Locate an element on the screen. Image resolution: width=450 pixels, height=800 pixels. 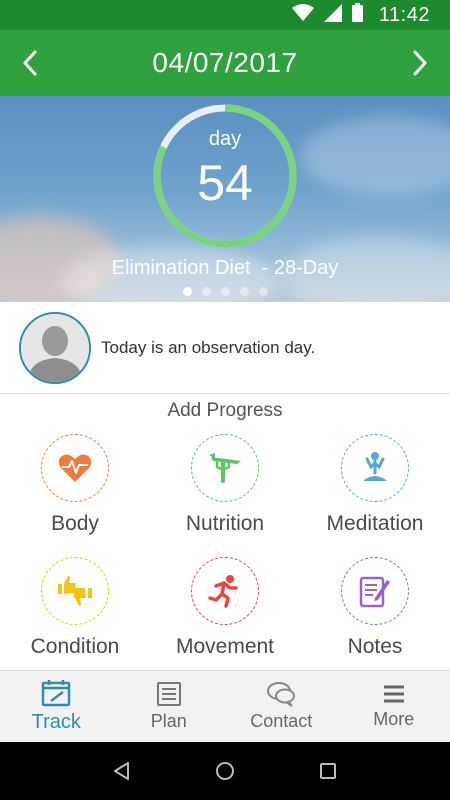
chat-icon is located at coordinates (281, 694).